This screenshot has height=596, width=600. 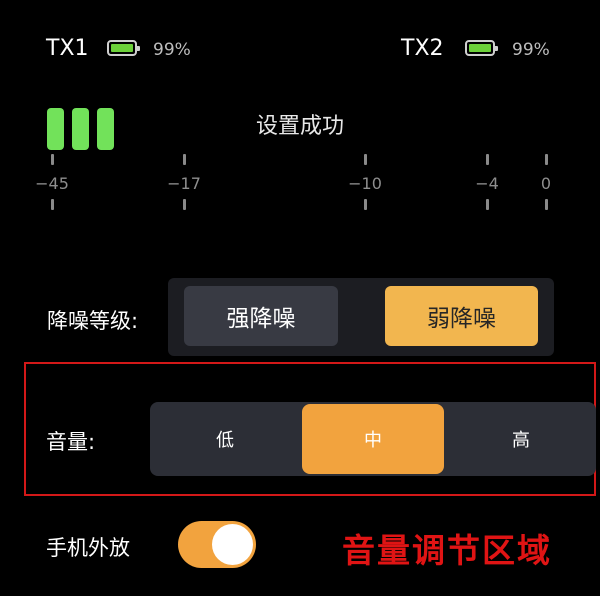 I want to click on meter-scale-label: −10, so click(x=365, y=183).